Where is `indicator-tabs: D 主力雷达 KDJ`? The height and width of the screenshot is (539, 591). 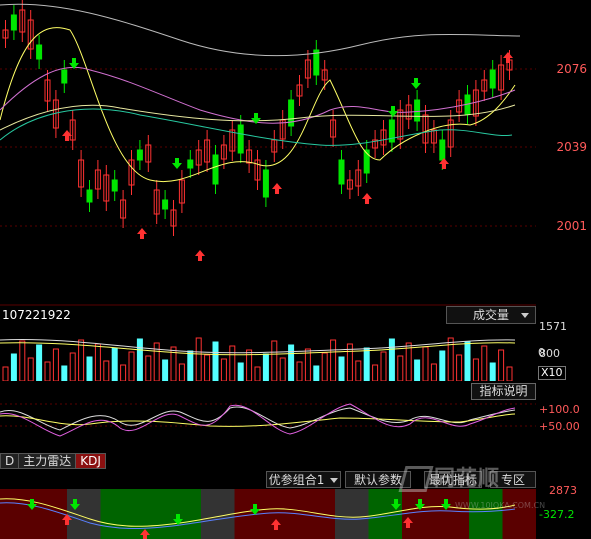
indicator-tabs: D 主力雷达 KDJ is located at coordinates (53, 461).